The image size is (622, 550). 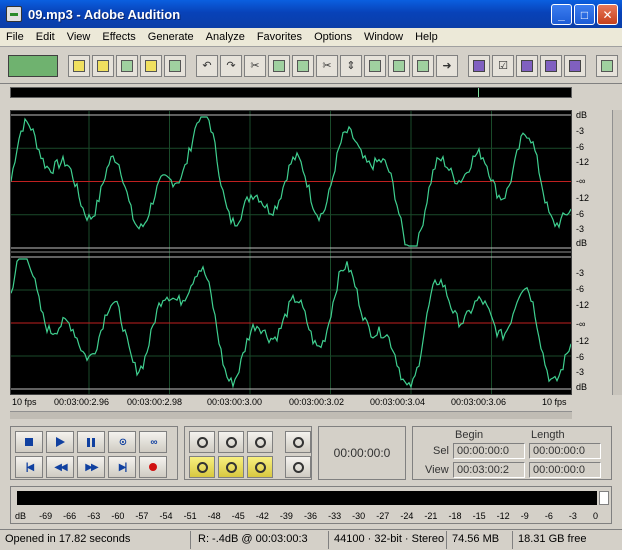 What do you see at coordinates (426, 37) in the screenshot?
I see `menu-help: Help` at bounding box center [426, 37].